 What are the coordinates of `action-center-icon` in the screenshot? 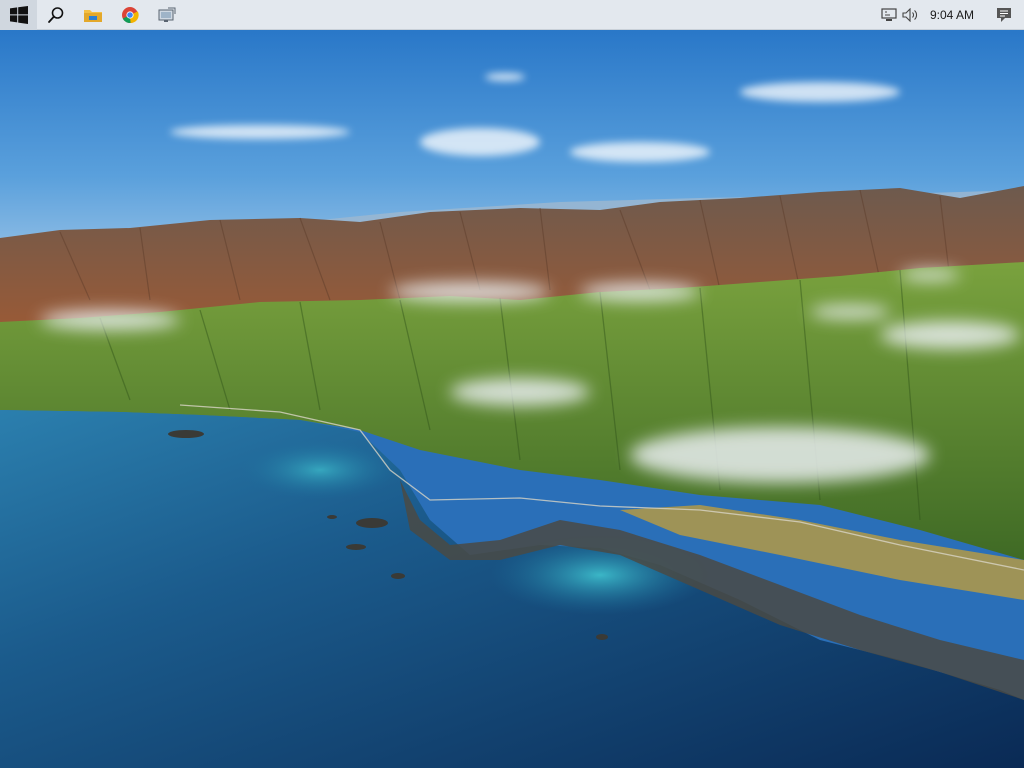 It's located at (1004, 14).